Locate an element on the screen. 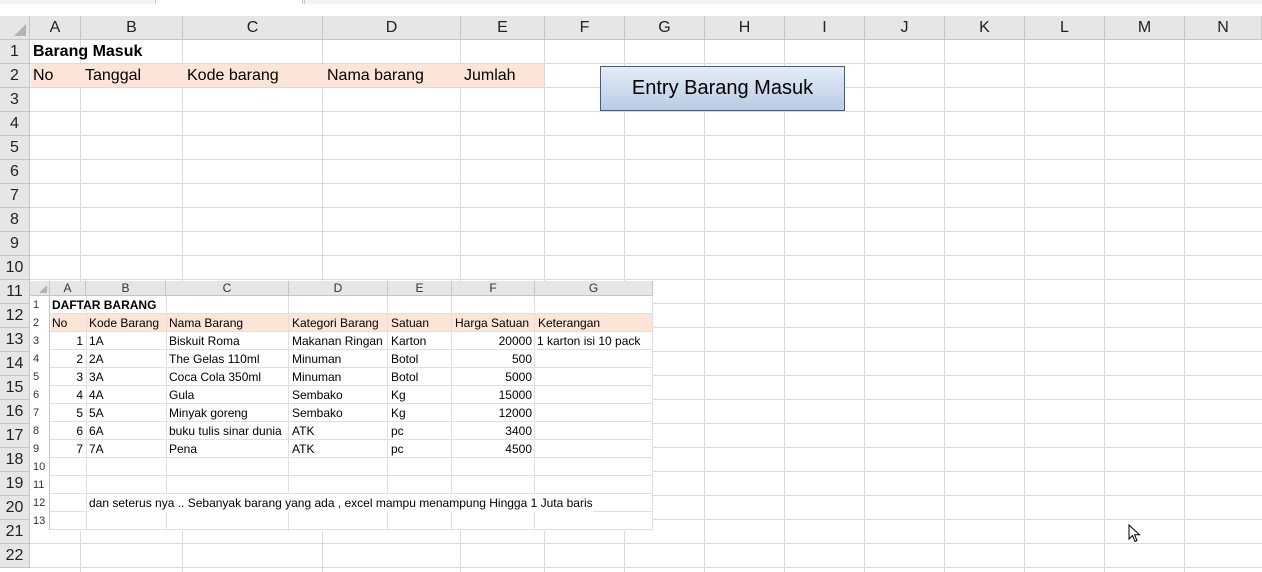 The width and height of the screenshot is (1262, 572). sheet-tab-strip is located at coordinates (631, 2).